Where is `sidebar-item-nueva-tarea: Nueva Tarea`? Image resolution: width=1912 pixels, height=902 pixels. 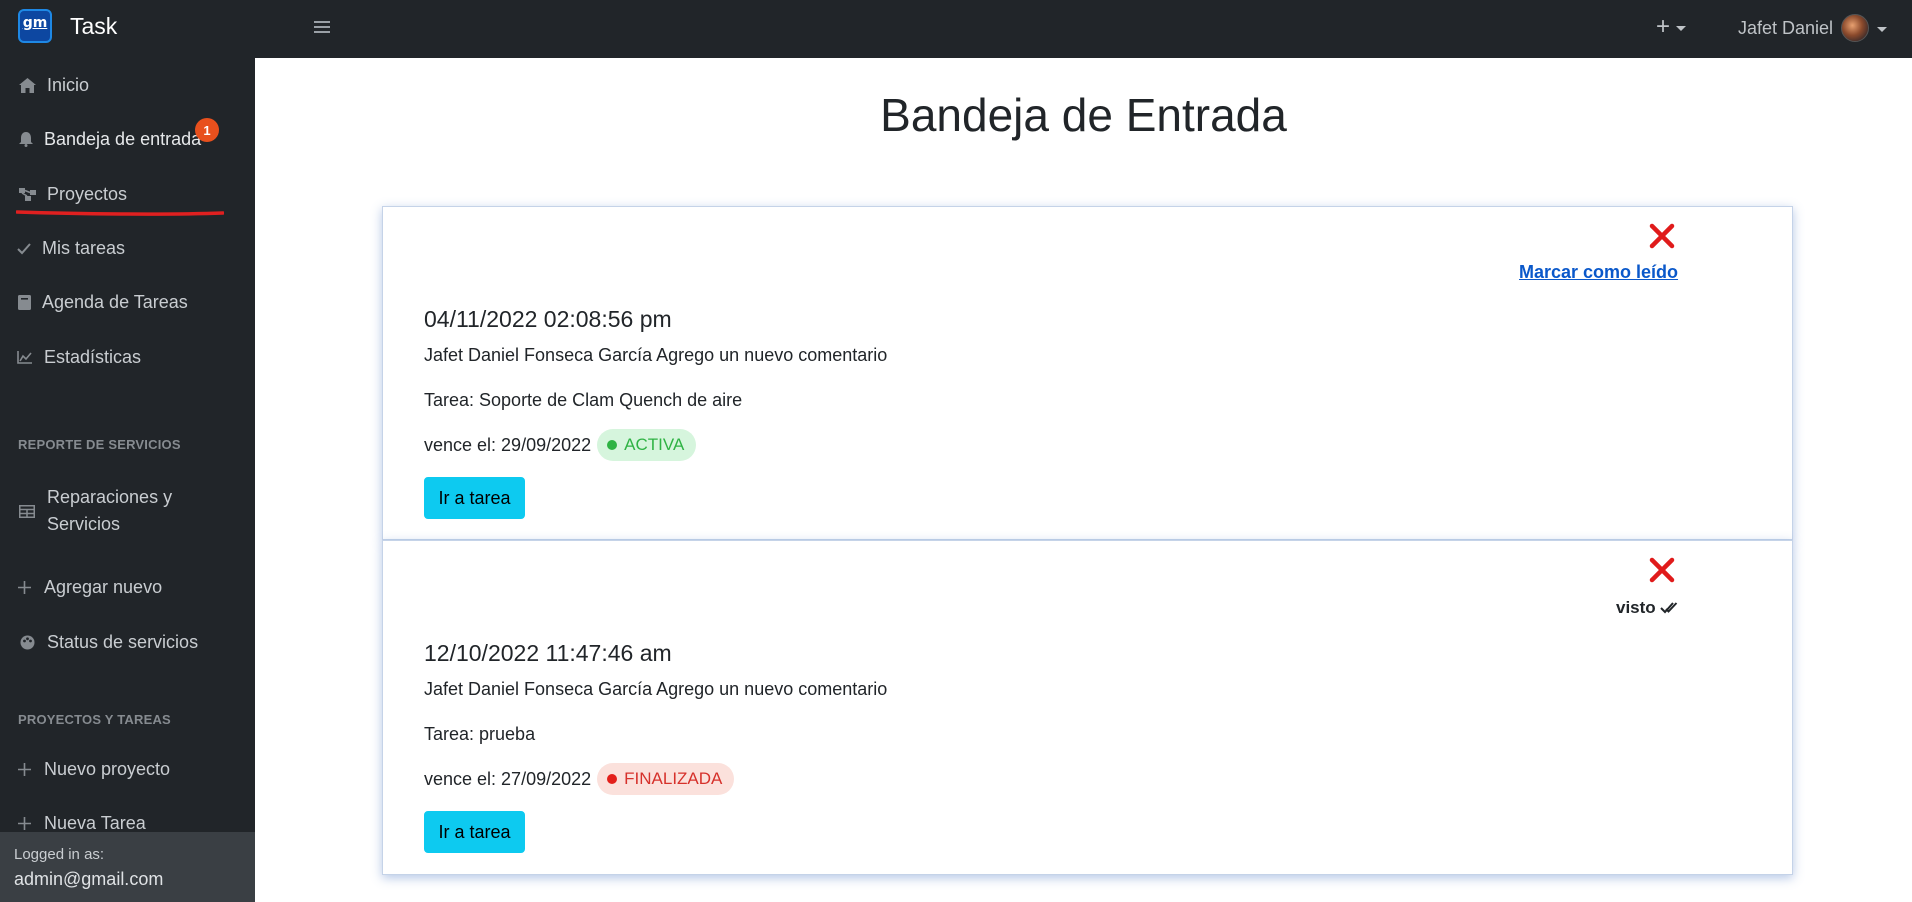 sidebar-item-nueva-tarea: Nueva Tarea is located at coordinates (127, 823).